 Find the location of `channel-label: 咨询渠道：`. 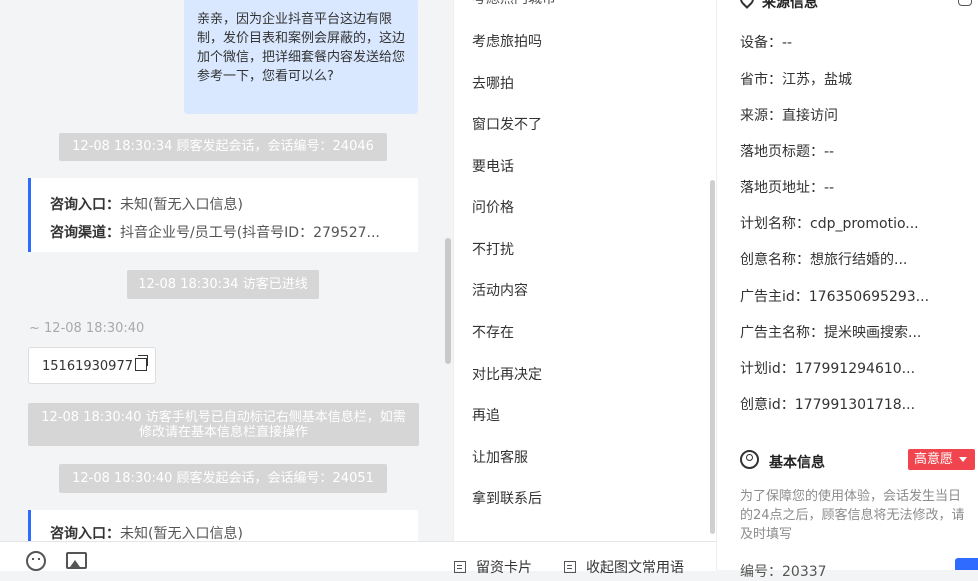

channel-label: 咨询渠道： is located at coordinates (85, 233).